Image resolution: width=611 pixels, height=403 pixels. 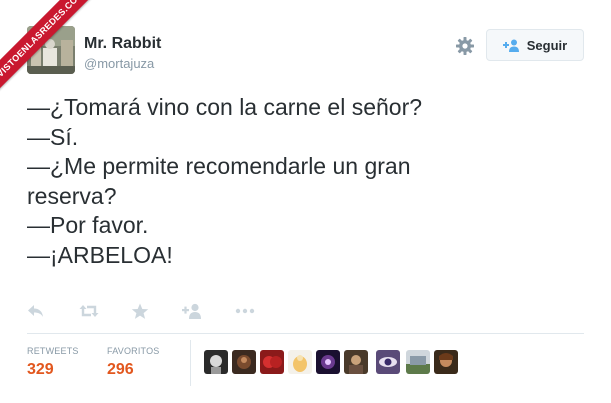 What do you see at coordinates (219, 166) in the screenshot?
I see `tweet-line: —¿Me permite recomendarle un gran` at bounding box center [219, 166].